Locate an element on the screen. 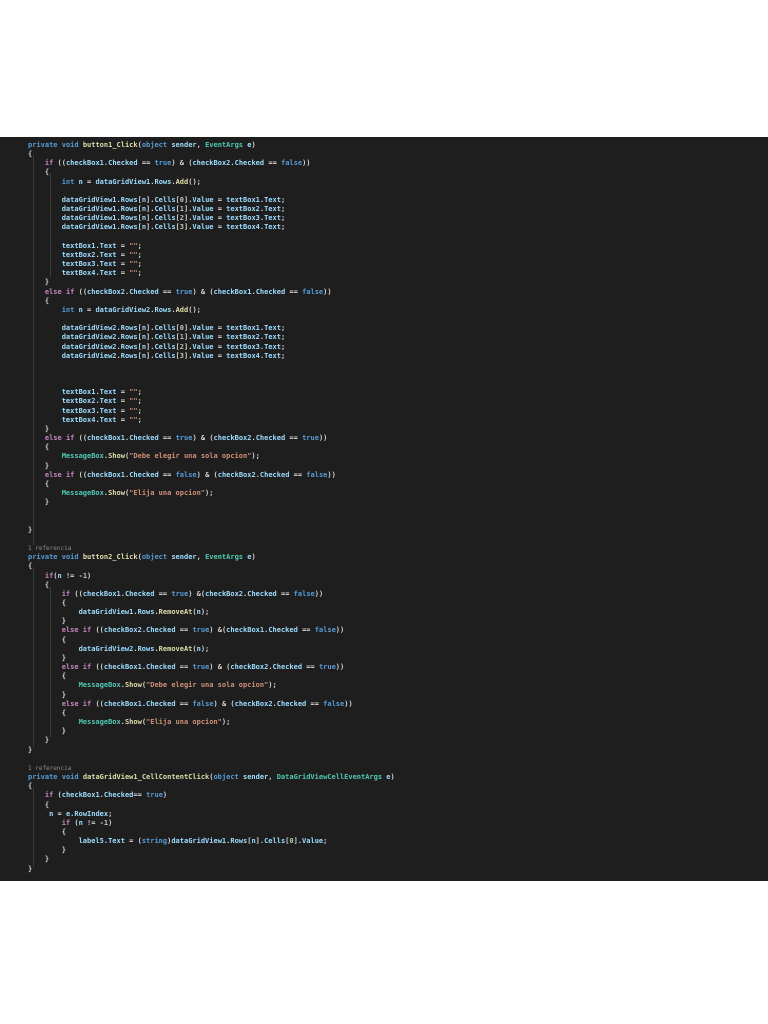 The width and height of the screenshot is (768, 1024). code-token: else is located at coordinates (53, 291).